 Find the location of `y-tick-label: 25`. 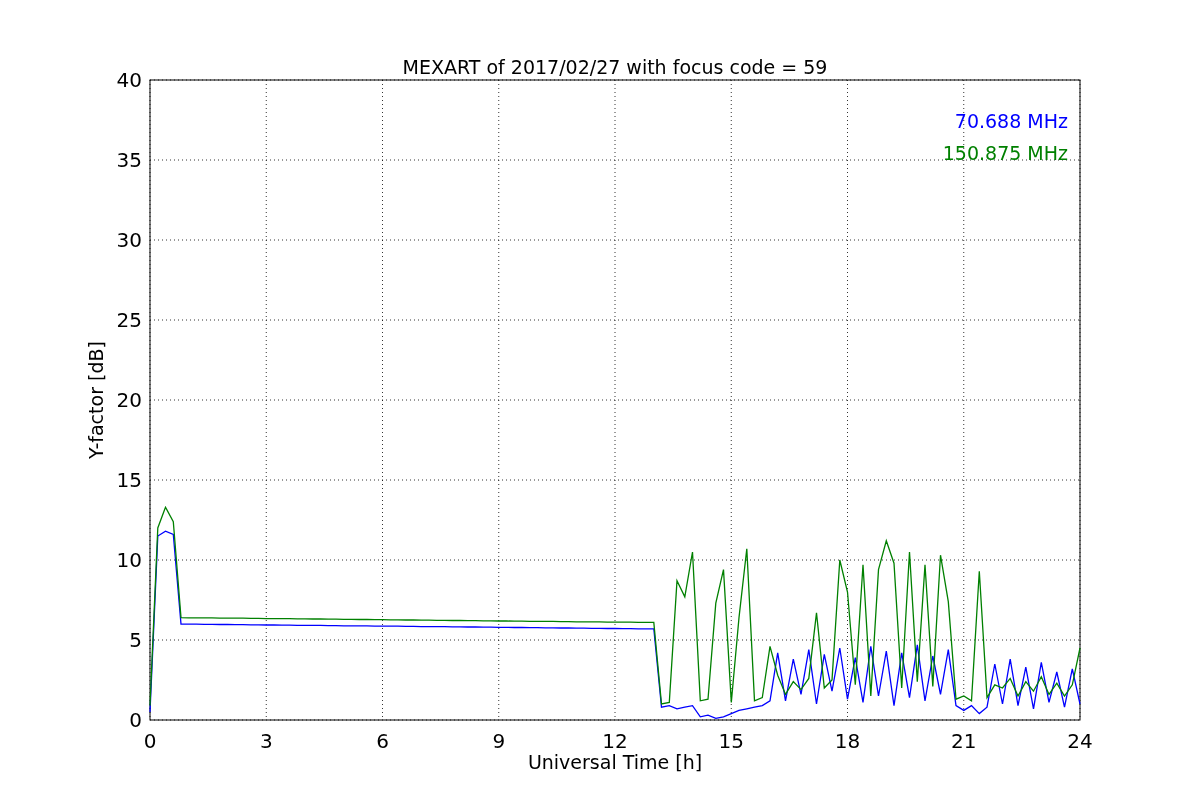

y-tick-label: 25 is located at coordinates (129, 320).